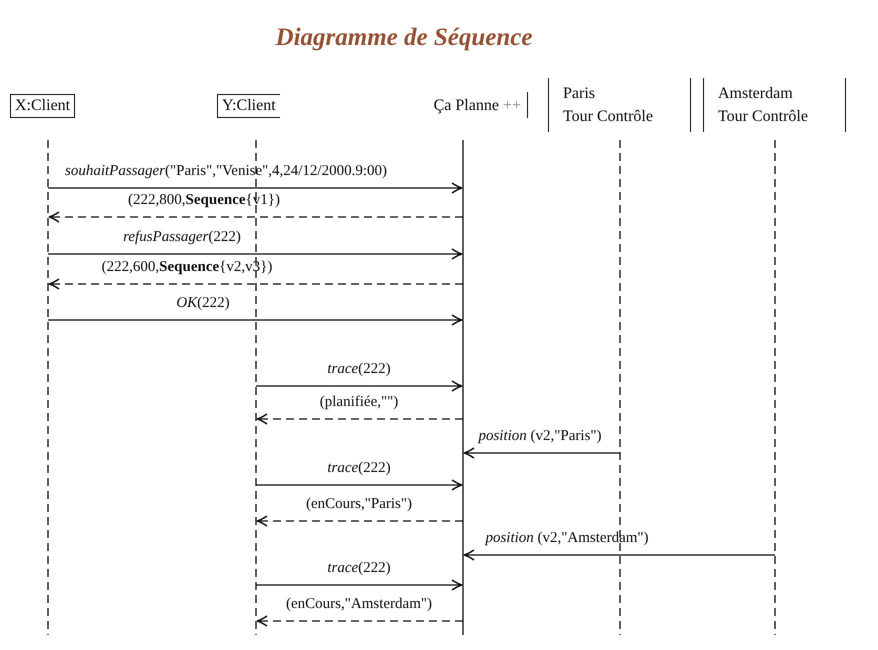  What do you see at coordinates (567, 538) in the screenshot?
I see `message-label: position (v2,"Amsterdam")` at bounding box center [567, 538].